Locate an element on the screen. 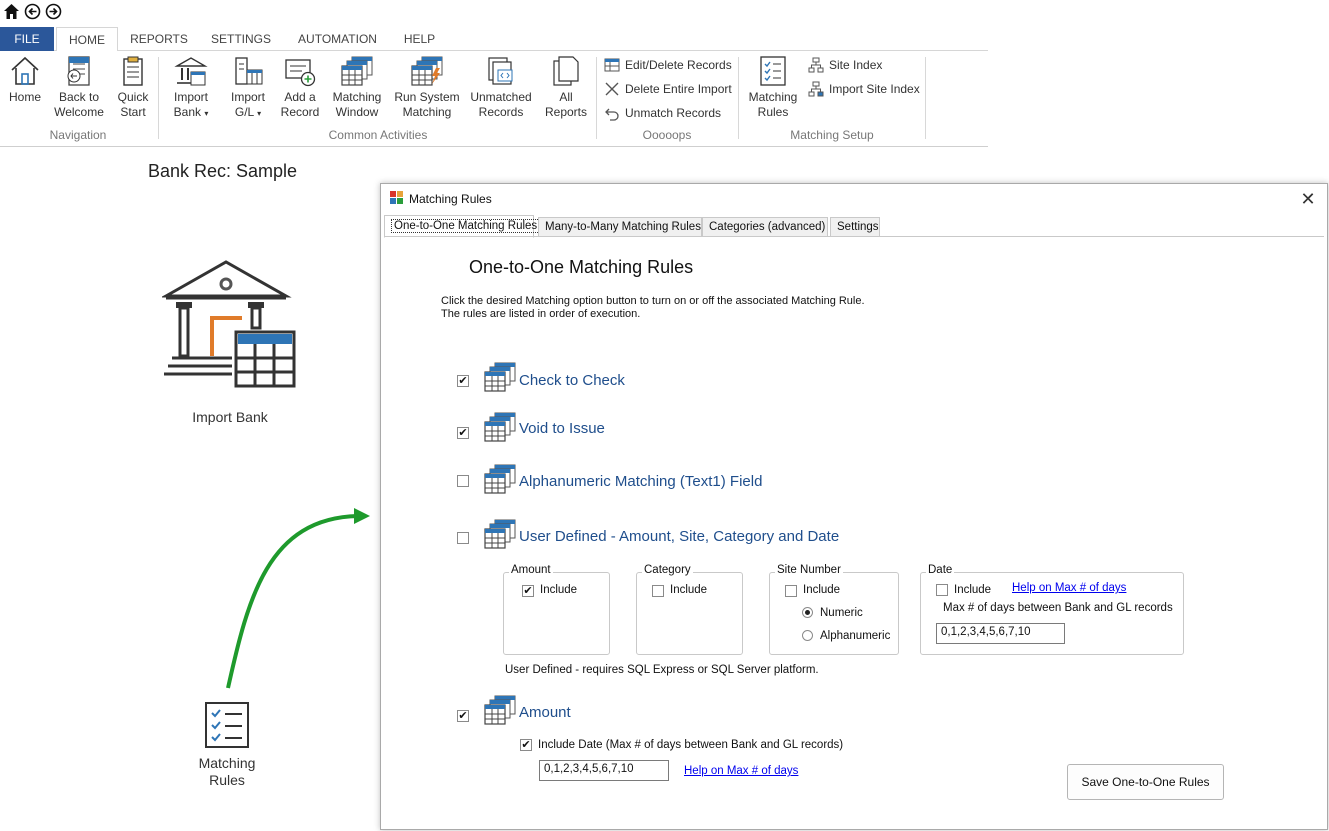 The width and height of the screenshot is (1329, 831). tab-reports: REPORTS is located at coordinates (159, 39).